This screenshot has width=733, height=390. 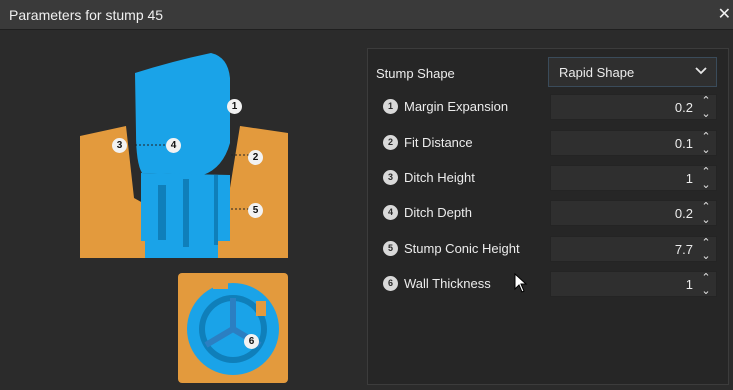 What do you see at coordinates (447, 283) in the screenshot?
I see `param-label: Wall Thickness` at bounding box center [447, 283].